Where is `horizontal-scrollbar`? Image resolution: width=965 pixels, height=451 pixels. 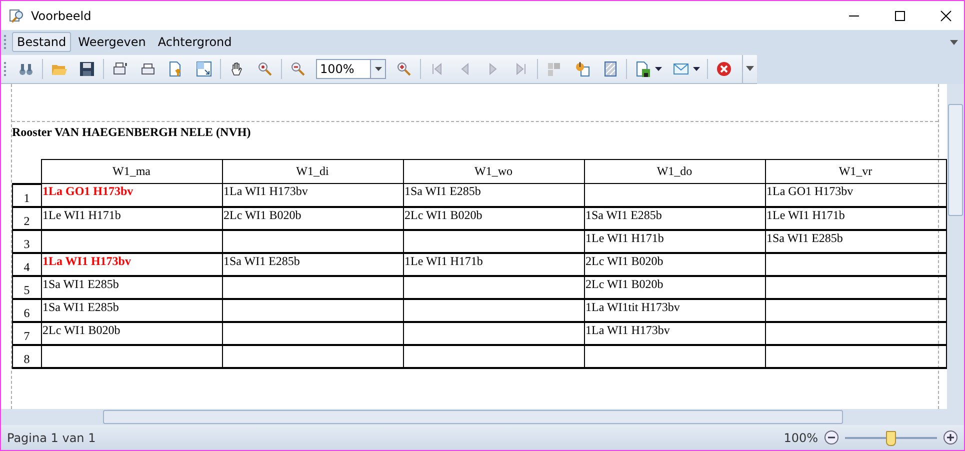 horizontal-scrollbar is located at coordinates (482, 417).